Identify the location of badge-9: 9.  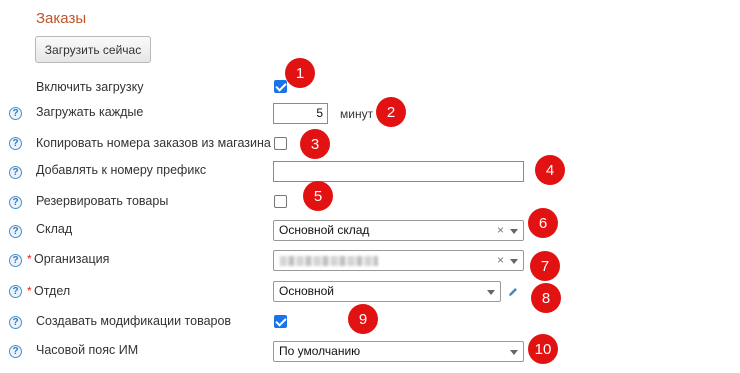
(363, 319).